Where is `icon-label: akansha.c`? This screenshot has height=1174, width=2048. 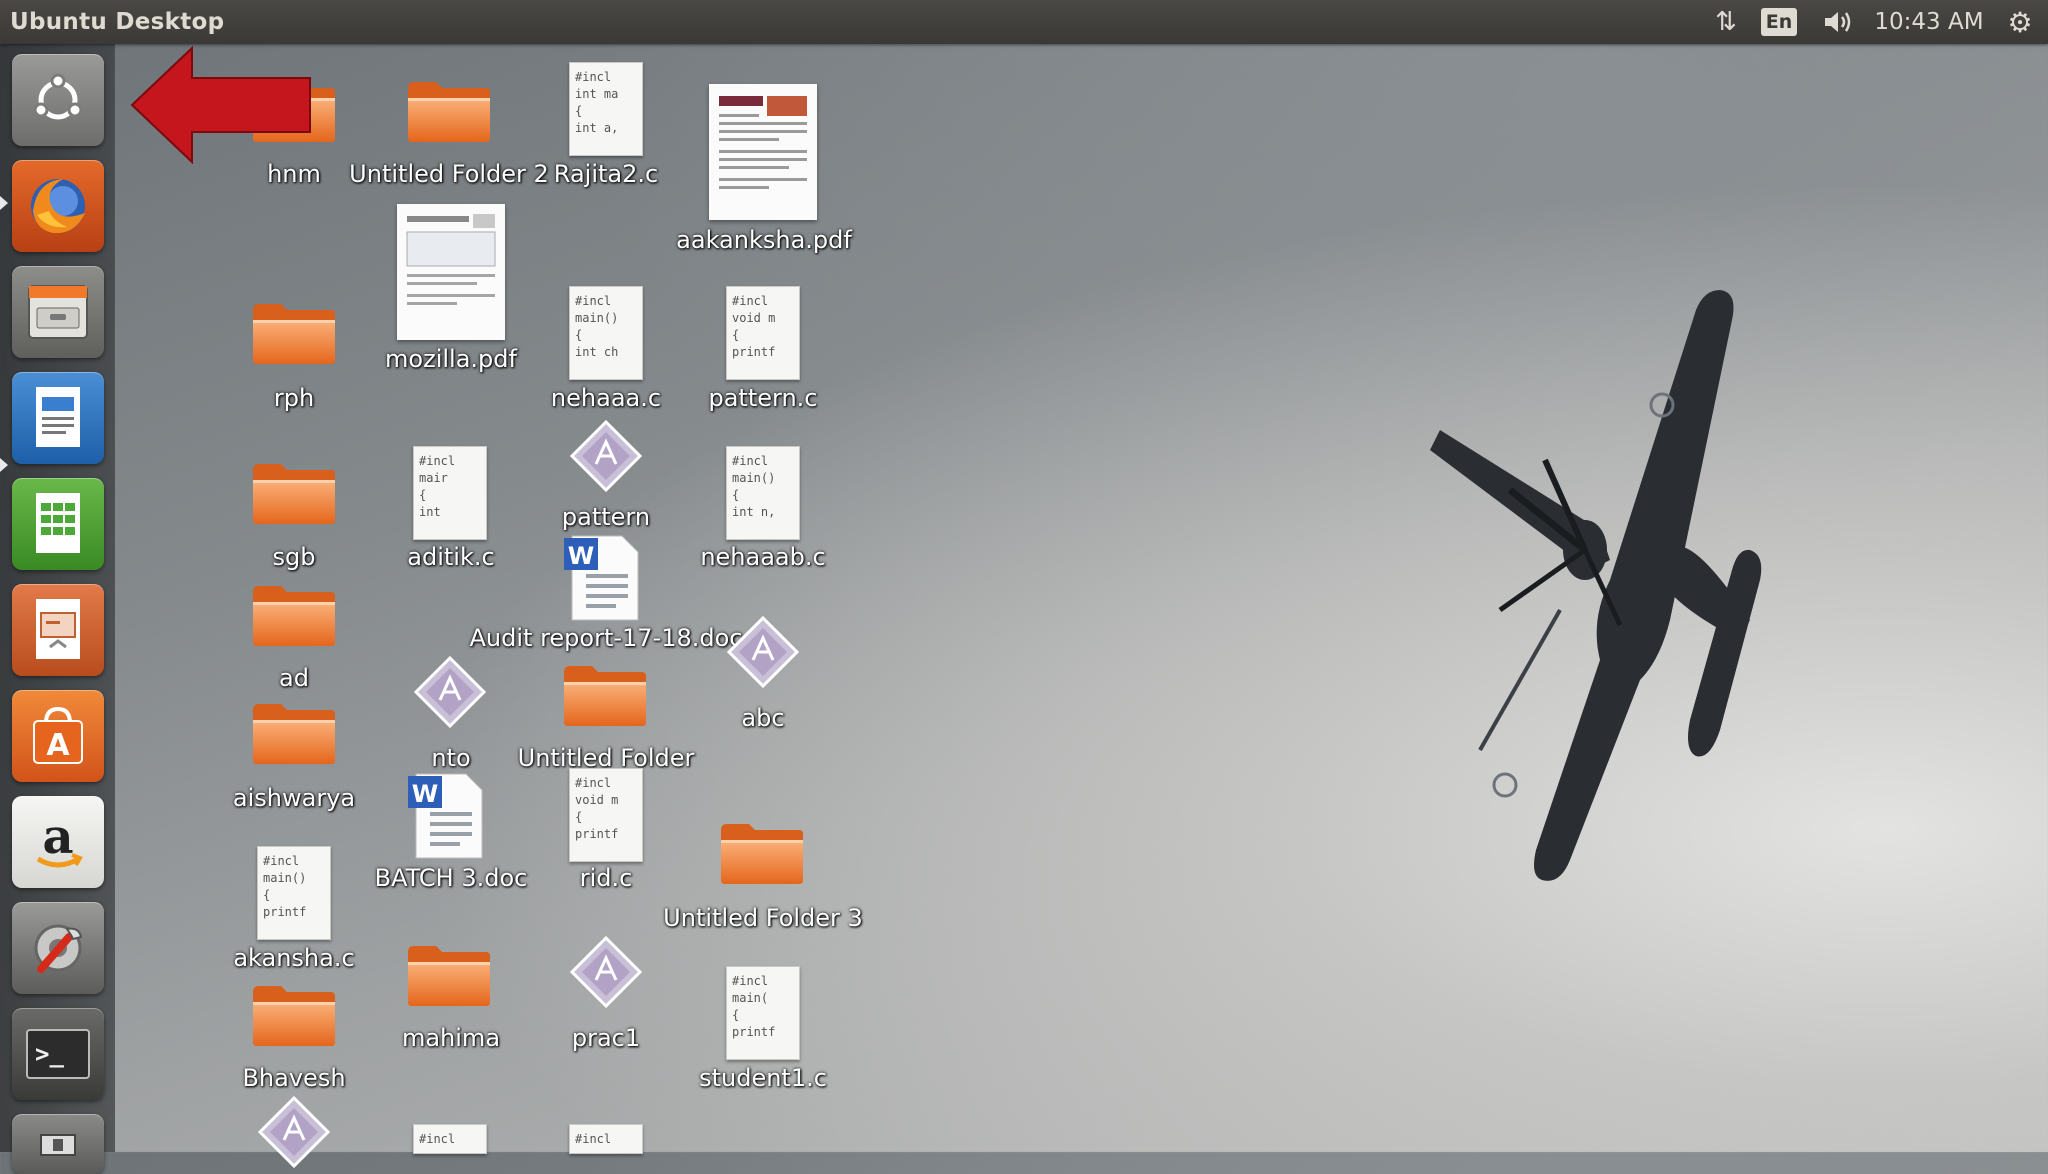
icon-label: akansha.c is located at coordinates (293, 958).